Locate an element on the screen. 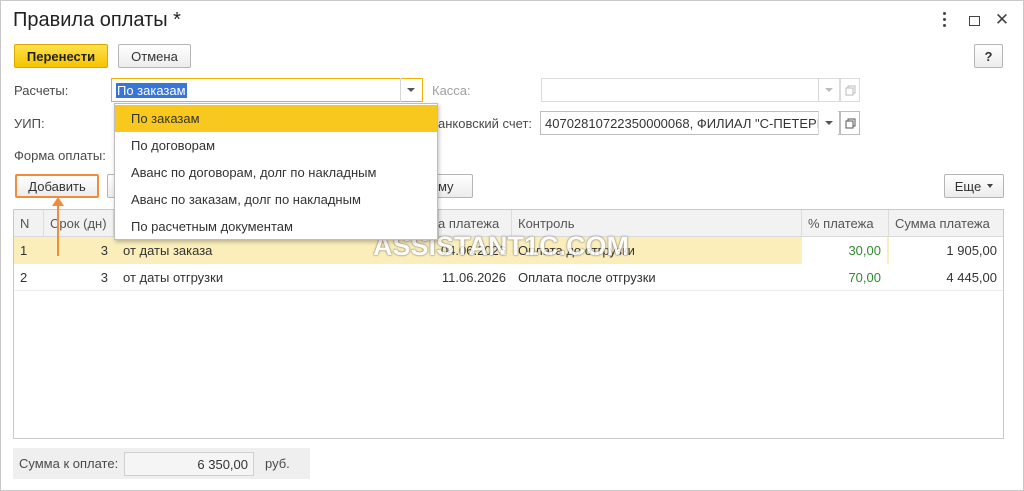 Image resolution: width=1024 pixels, height=491 pixels. chevron-down-icon is located at coordinates (990, 186).